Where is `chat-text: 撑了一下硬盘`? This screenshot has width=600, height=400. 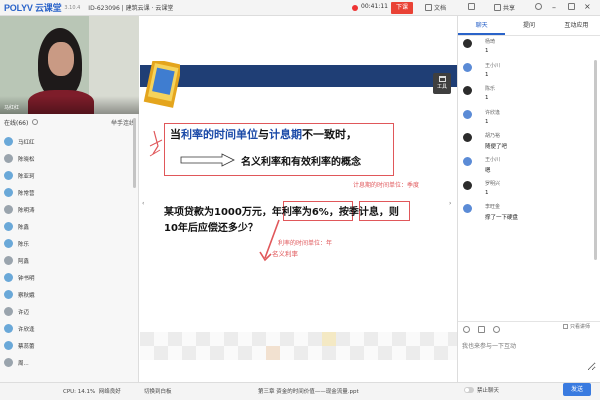
chat-text: 撑了一下硬盘 is located at coordinates (502, 218).